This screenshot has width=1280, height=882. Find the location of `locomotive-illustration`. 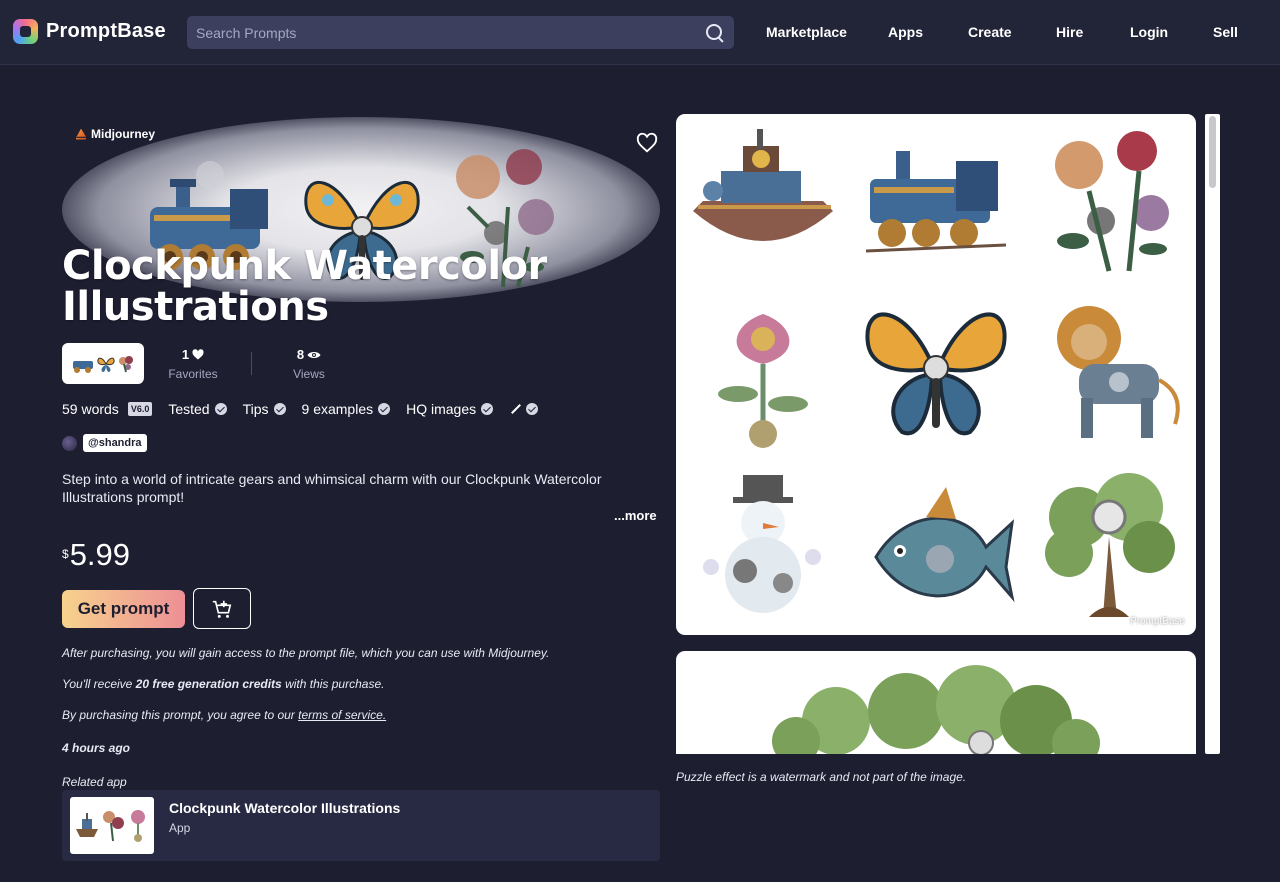

locomotive-illustration is located at coordinates (935, 201).